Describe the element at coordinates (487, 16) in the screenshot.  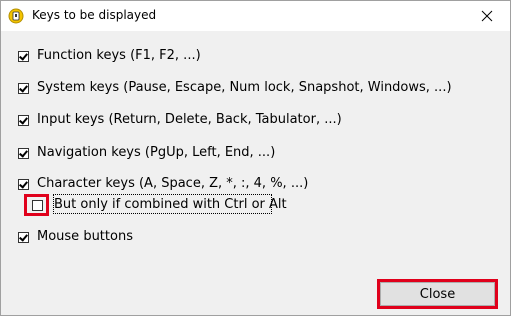
I see `close-icon` at that location.